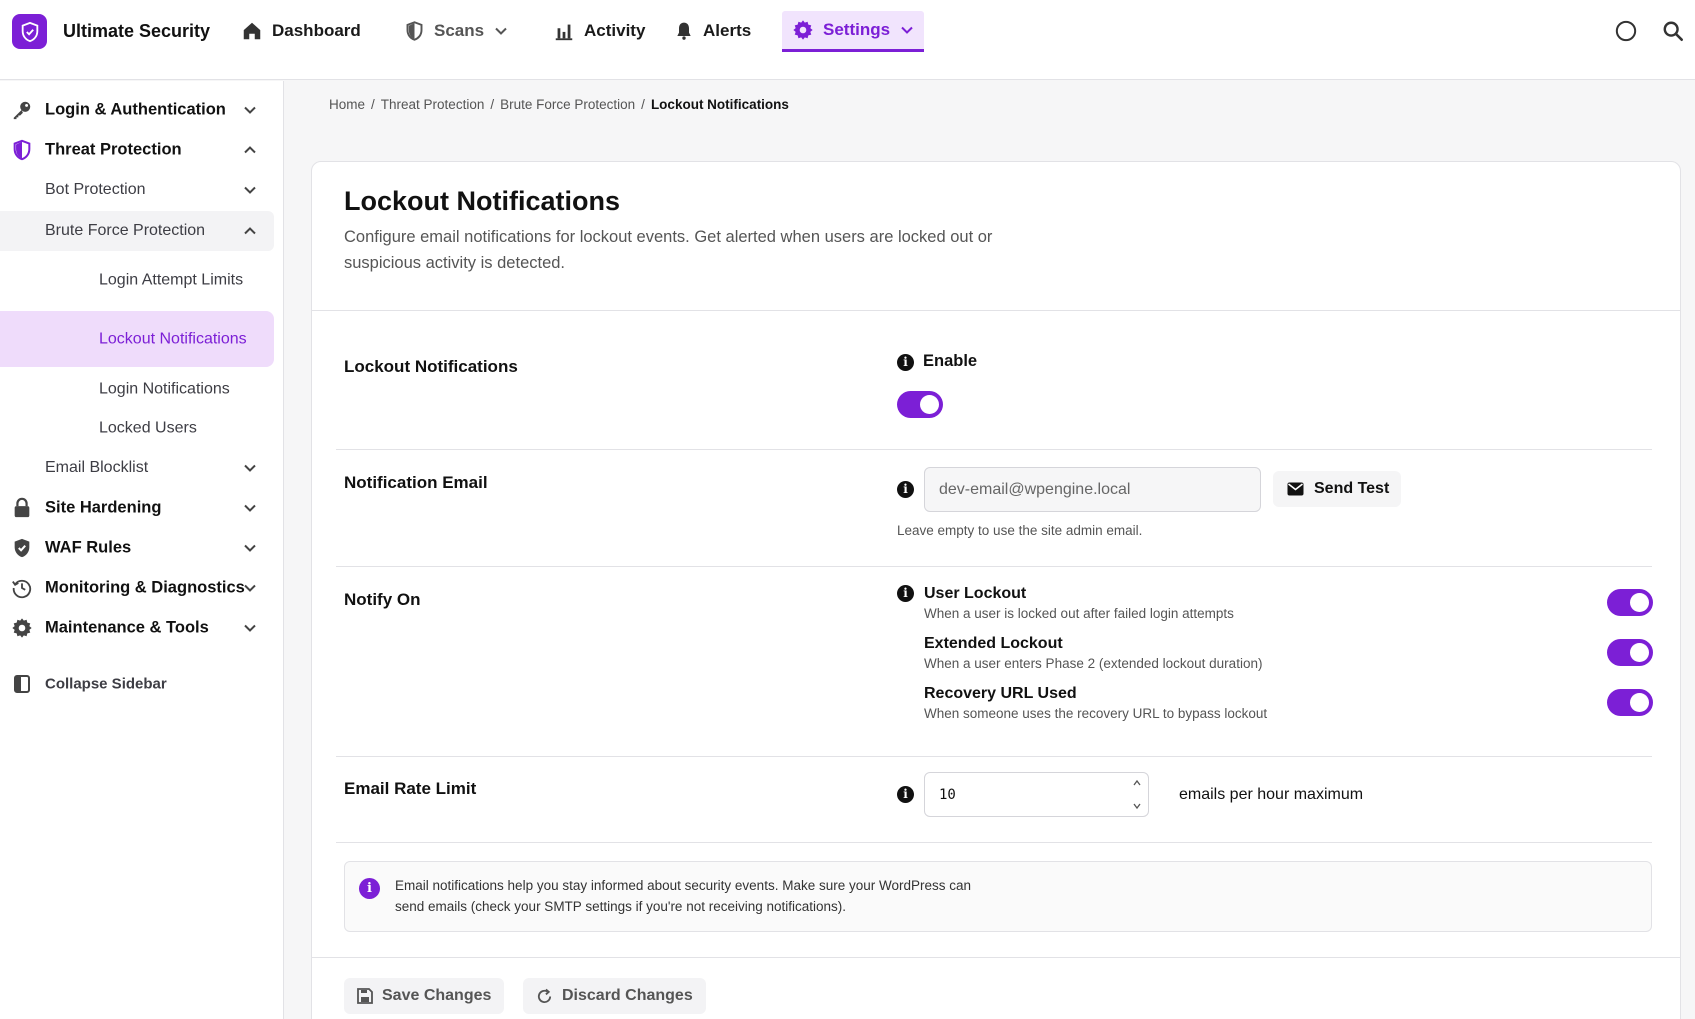 This screenshot has height=1019, width=1695. I want to click on nav-dashboard: Dashboard, so click(301, 31).